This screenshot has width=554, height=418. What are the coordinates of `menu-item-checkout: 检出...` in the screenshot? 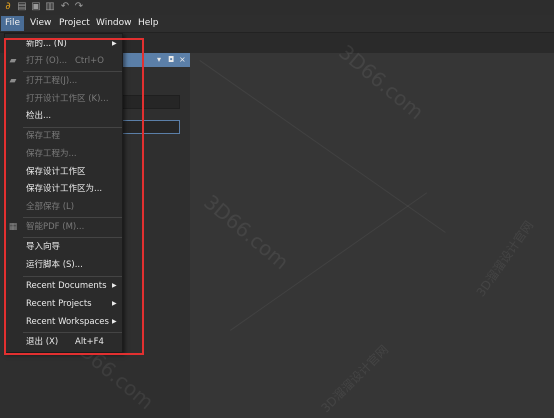 It's located at (63, 116).